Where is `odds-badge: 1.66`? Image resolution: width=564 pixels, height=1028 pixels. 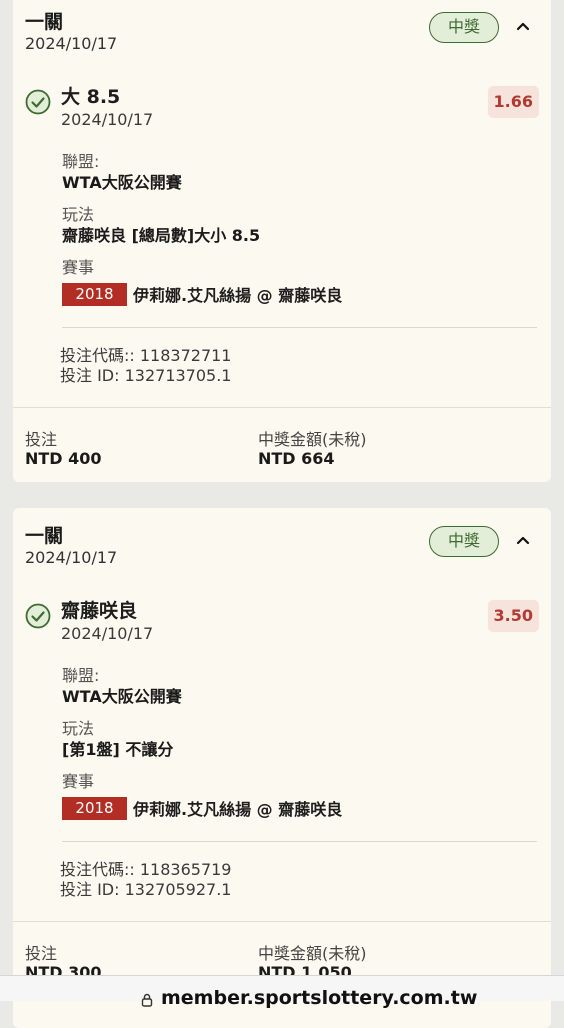 odds-badge: 1.66 is located at coordinates (513, 102).